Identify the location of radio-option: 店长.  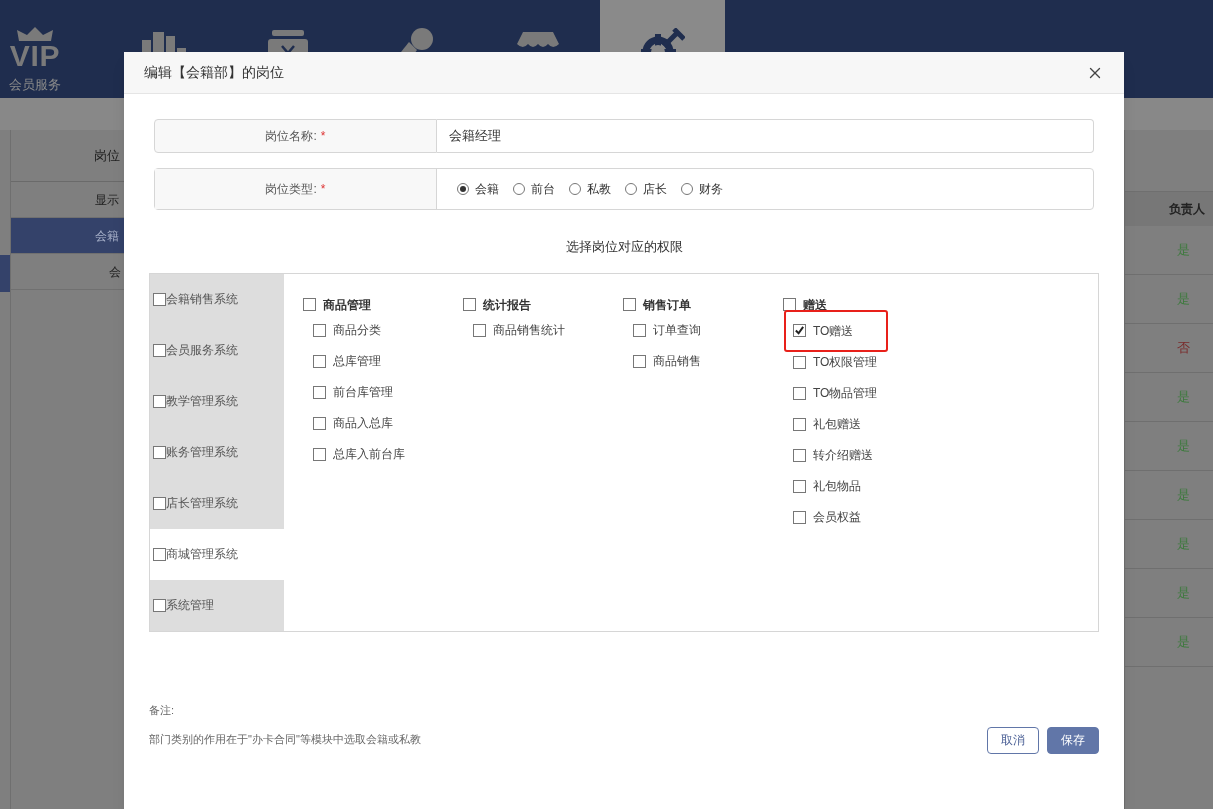
(646, 189).